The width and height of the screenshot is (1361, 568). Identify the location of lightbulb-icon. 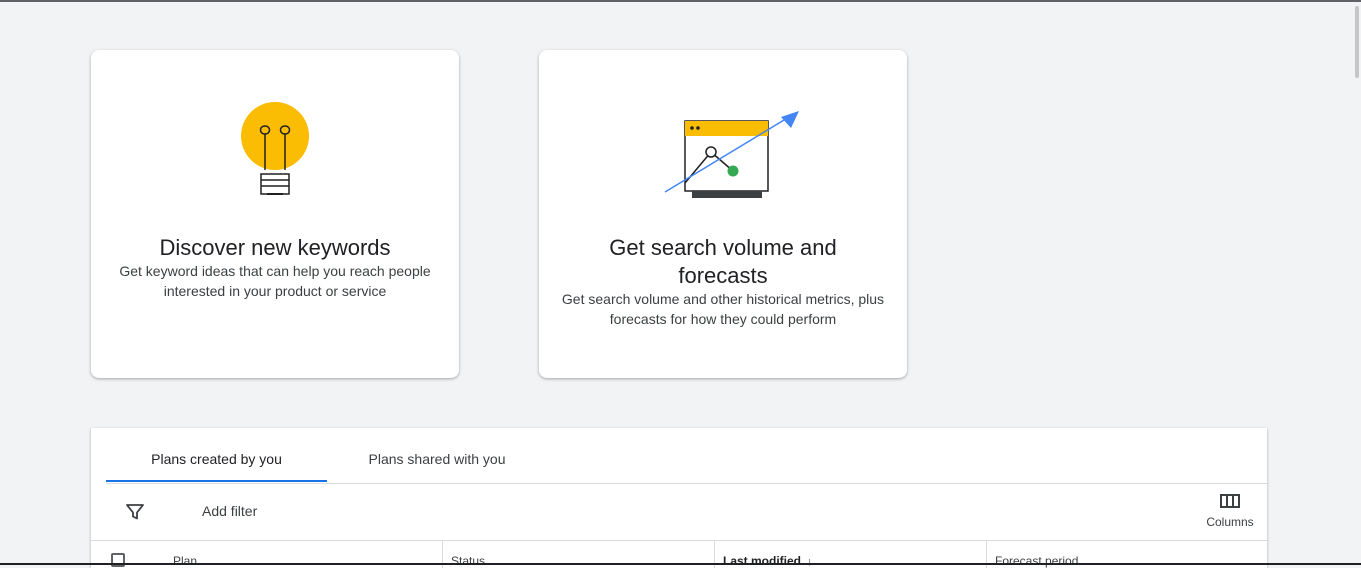
(275, 148).